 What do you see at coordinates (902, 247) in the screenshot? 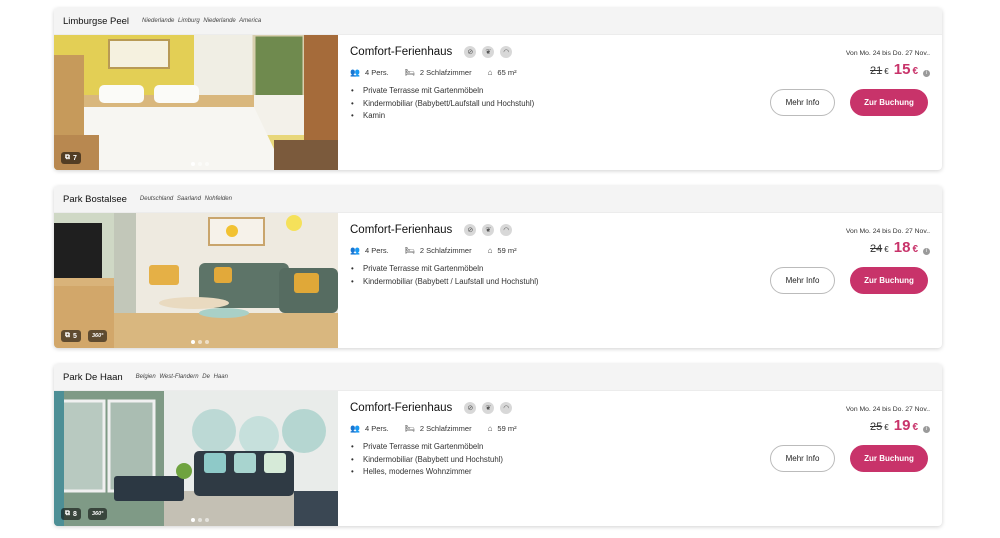
I see `new-price: 18` at bounding box center [902, 247].